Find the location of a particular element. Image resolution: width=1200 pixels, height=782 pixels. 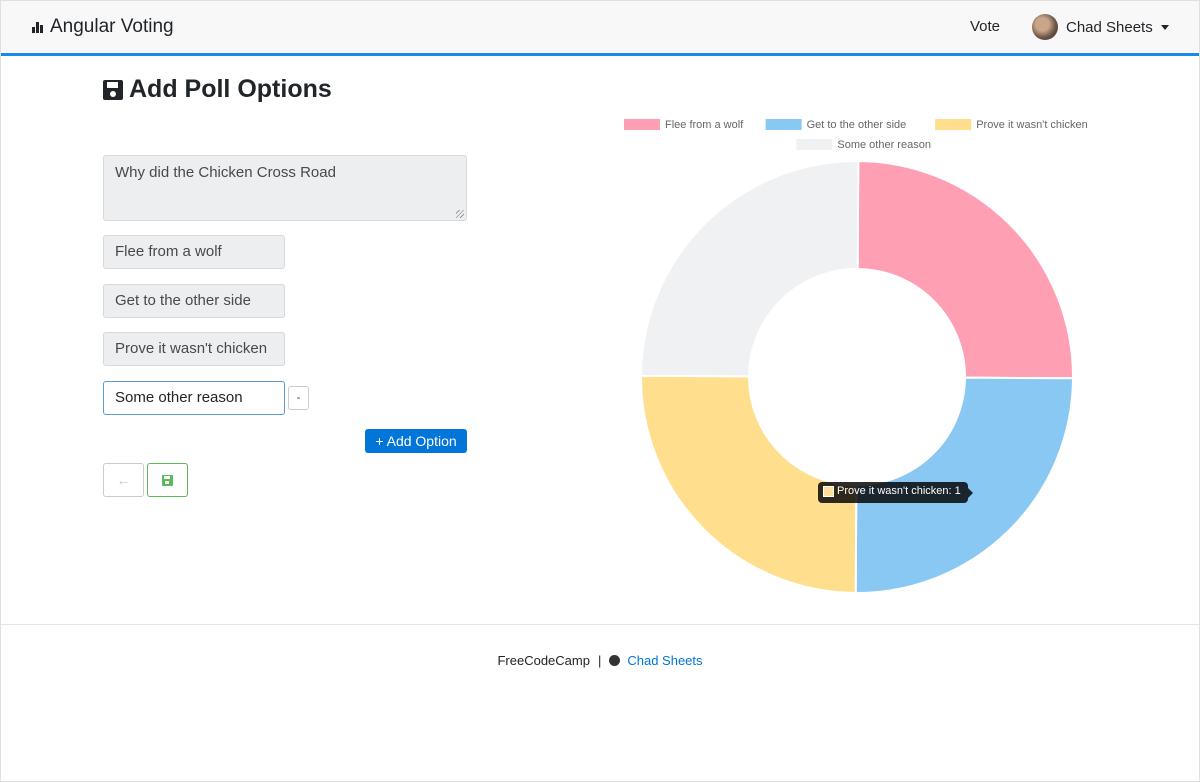

footer-text: FreeCodeCamp is located at coordinates (543, 660).